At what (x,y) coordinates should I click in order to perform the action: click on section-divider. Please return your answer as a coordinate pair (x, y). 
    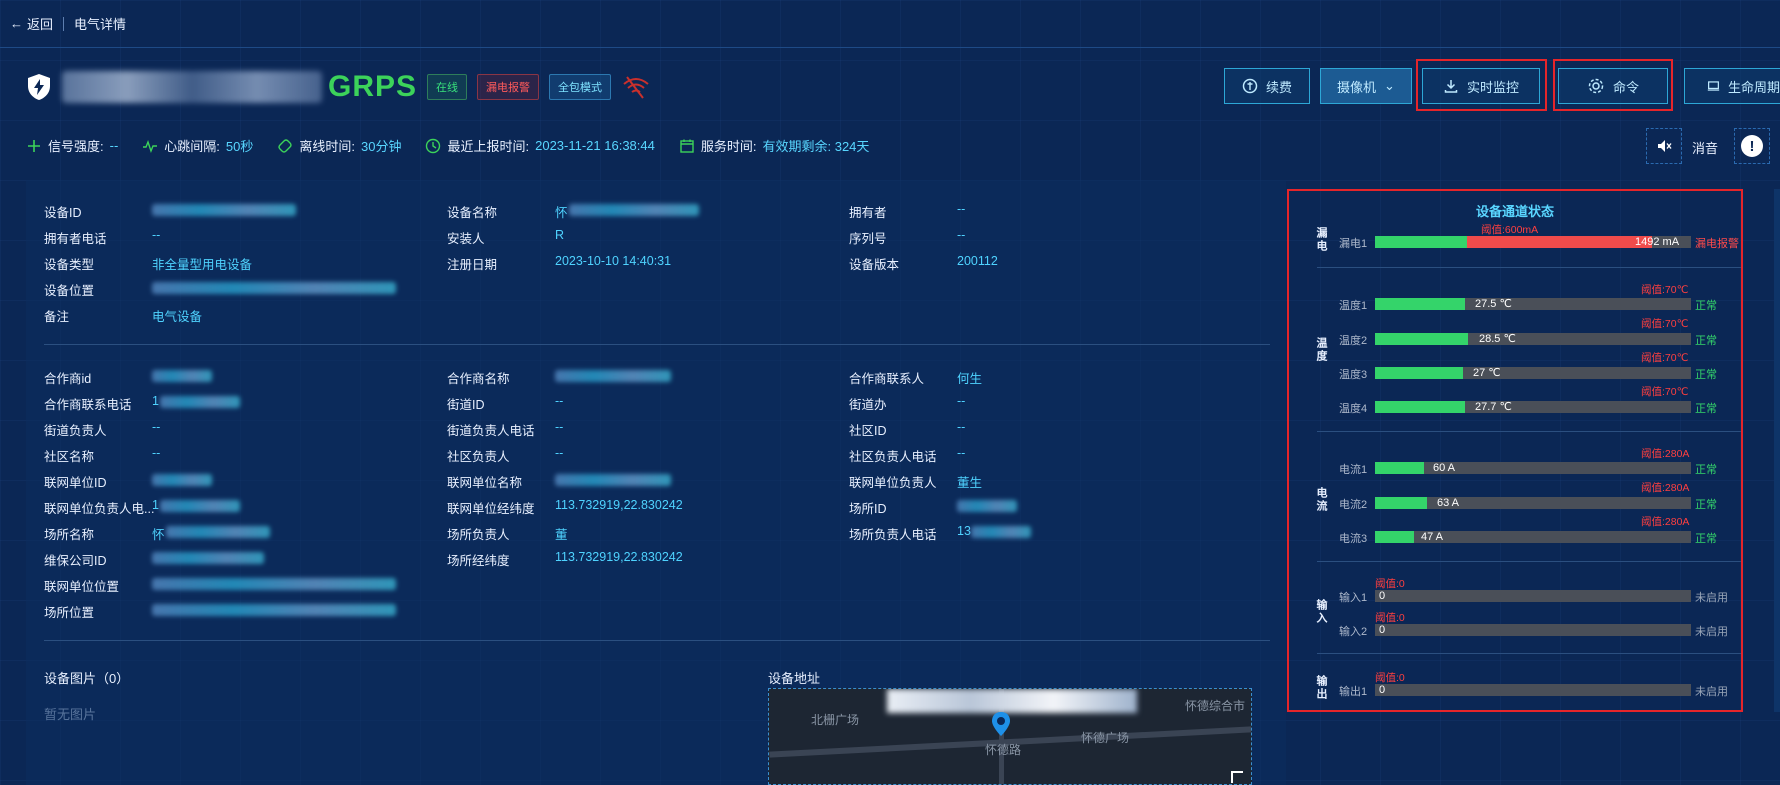
    Looking at the image, I should click on (657, 344).